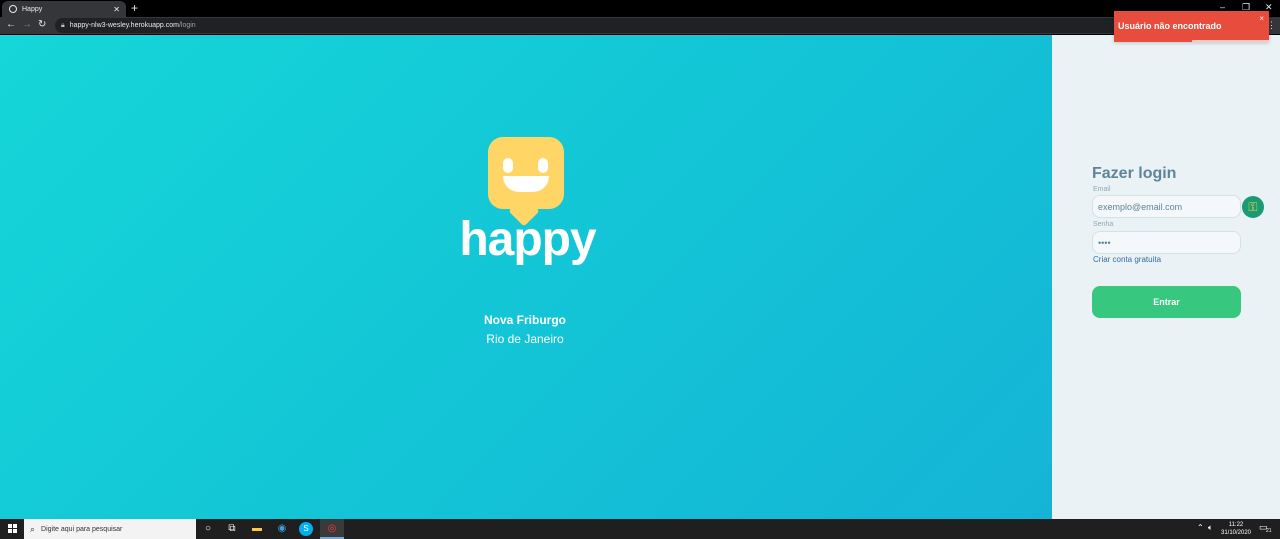 The image size is (1280, 539). What do you see at coordinates (13, 529) in the screenshot?
I see `windows-start-icon` at bounding box center [13, 529].